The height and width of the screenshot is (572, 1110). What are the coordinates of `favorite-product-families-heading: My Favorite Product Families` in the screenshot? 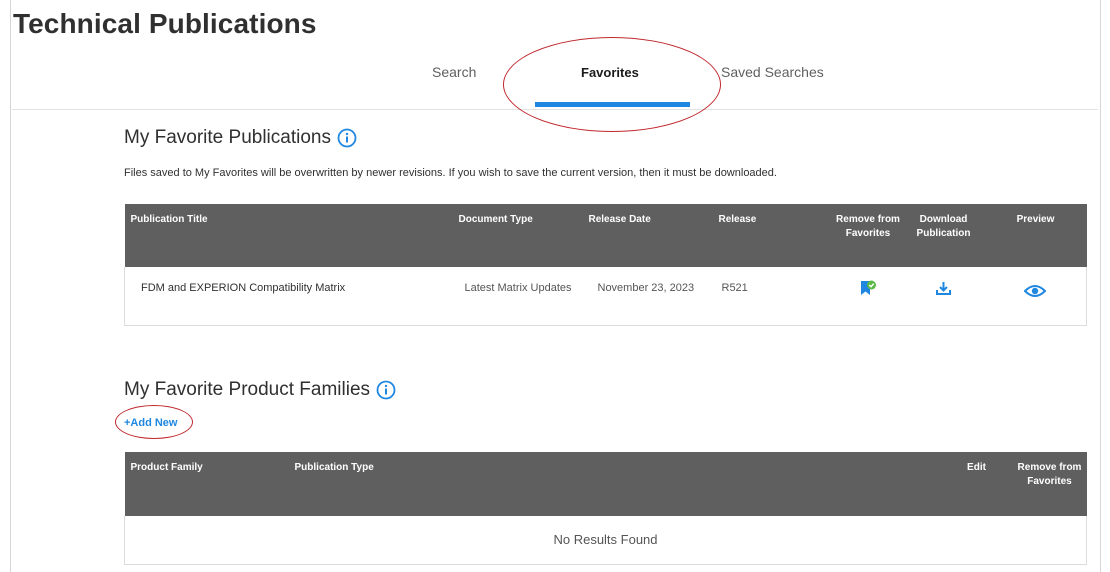 It's located at (260, 390).